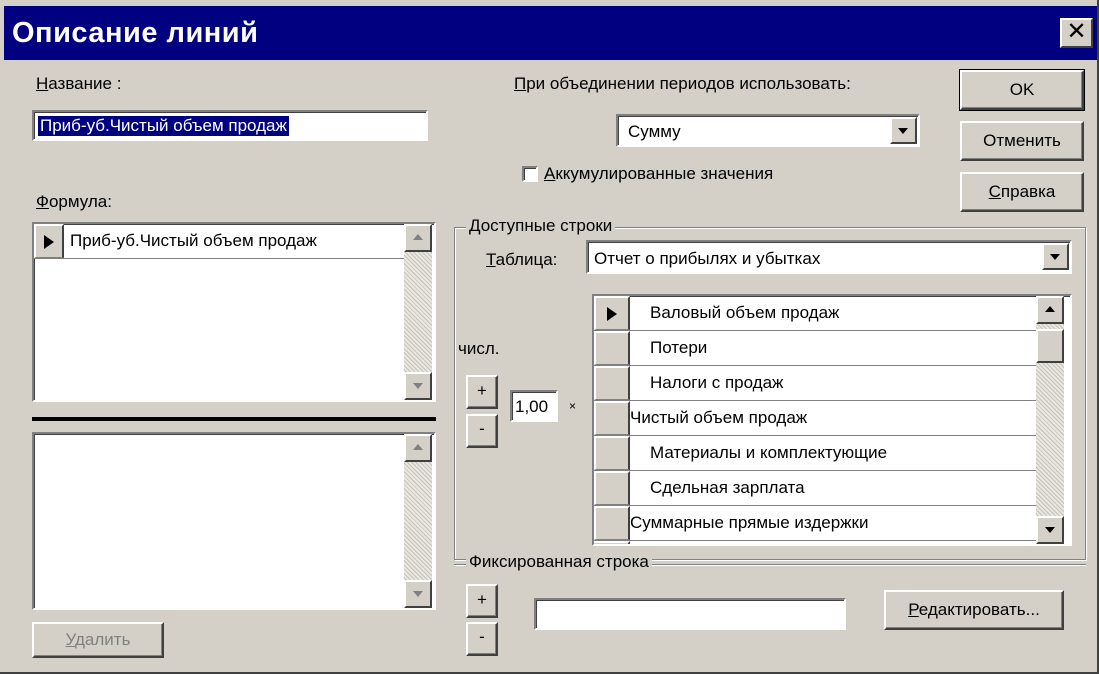  What do you see at coordinates (1022, 141) in the screenshot?
I see `cancel-button: Отменить` at bounding box center [1022, 141].